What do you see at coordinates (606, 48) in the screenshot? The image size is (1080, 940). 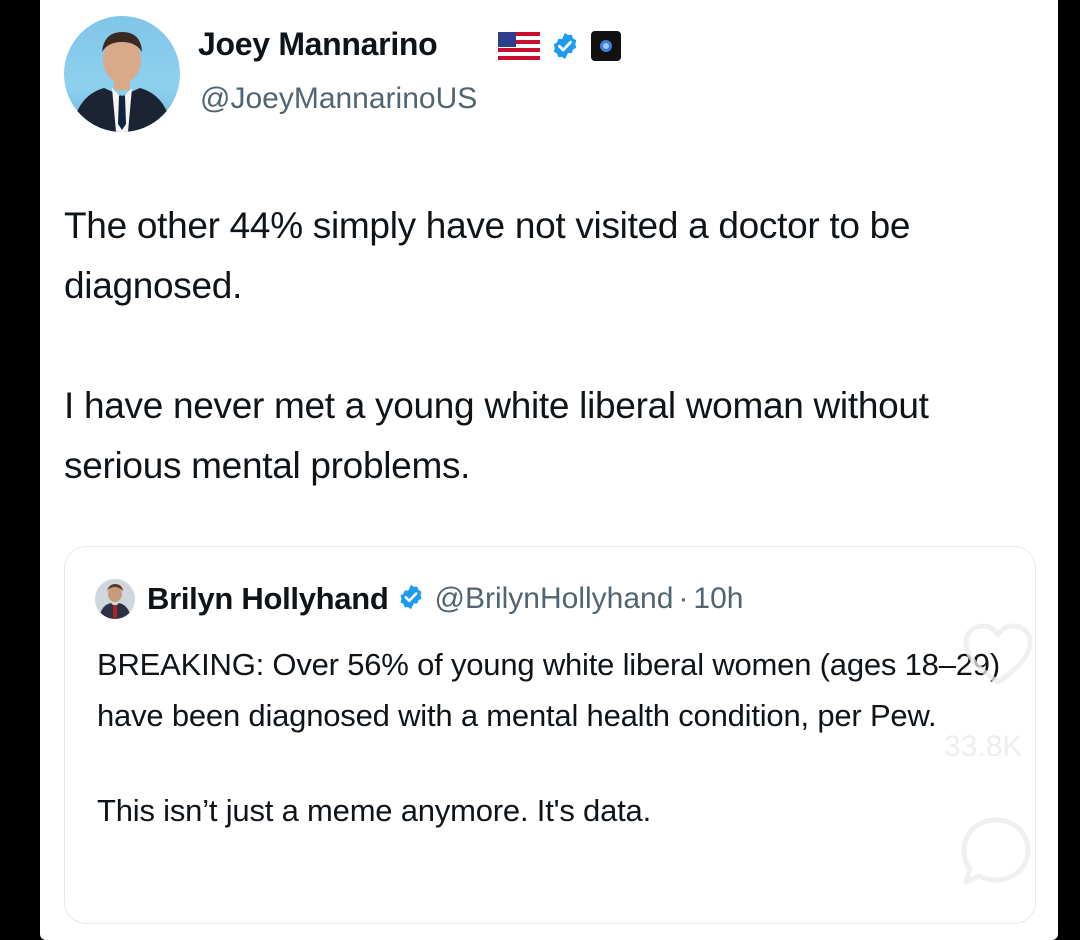 I see `affiliate-badge-icon` at bounding box center [606, 48].